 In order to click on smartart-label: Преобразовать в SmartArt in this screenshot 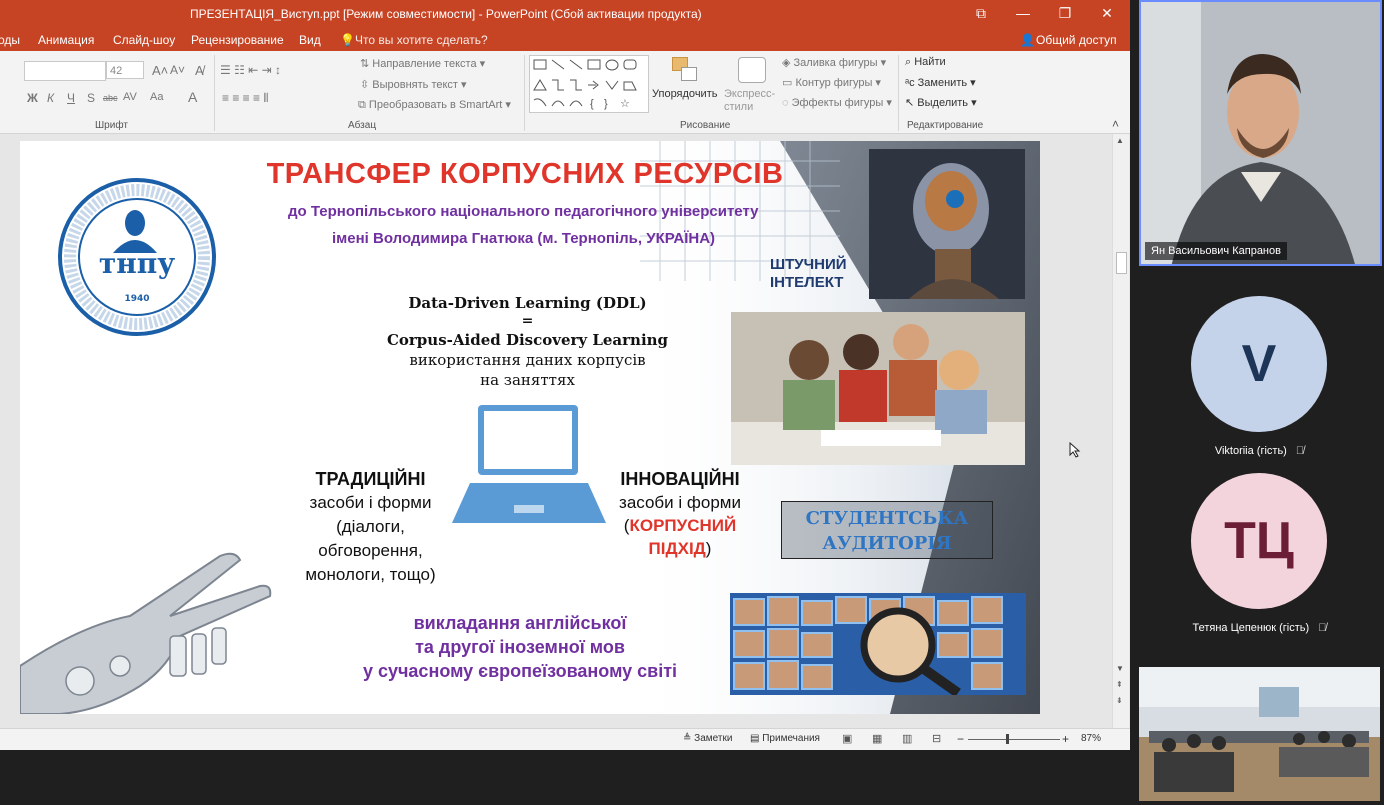, I will do `click(435, 105)`.